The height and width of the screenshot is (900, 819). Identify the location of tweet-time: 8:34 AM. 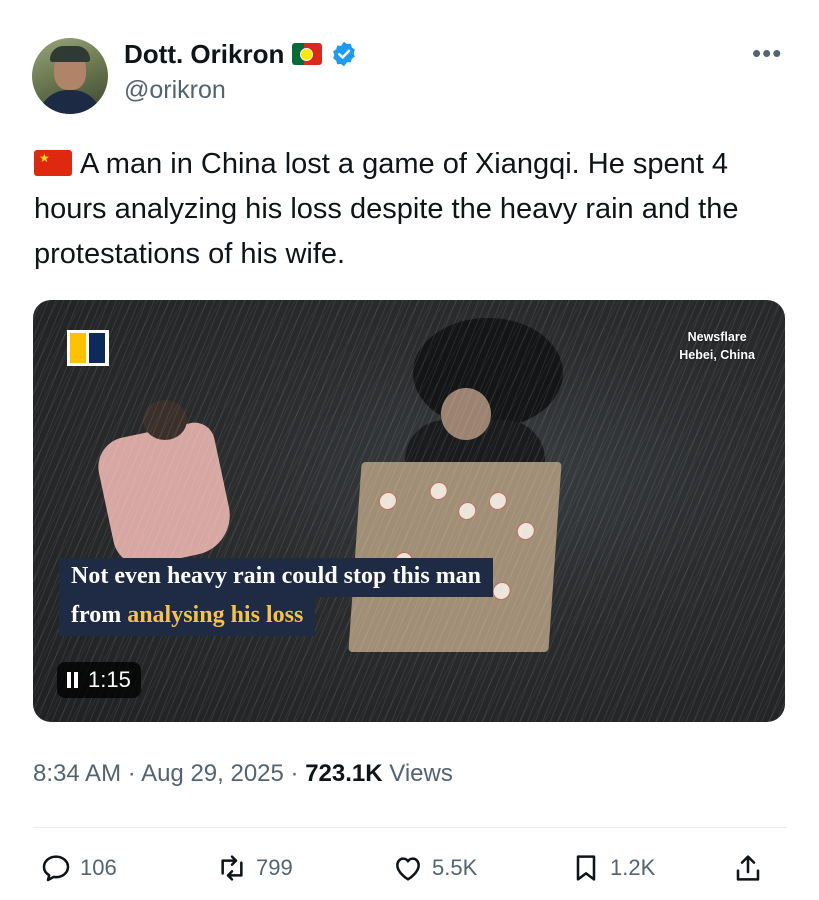
(77, 773).